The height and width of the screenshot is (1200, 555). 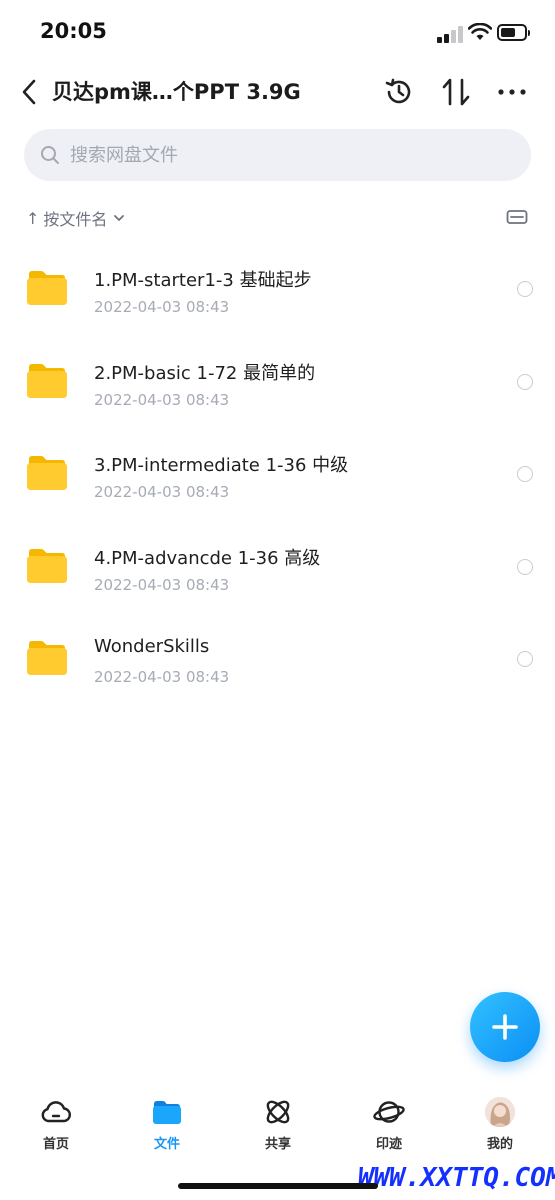 I want to click on tab-label: 首页, so click(x=55, y=1144).